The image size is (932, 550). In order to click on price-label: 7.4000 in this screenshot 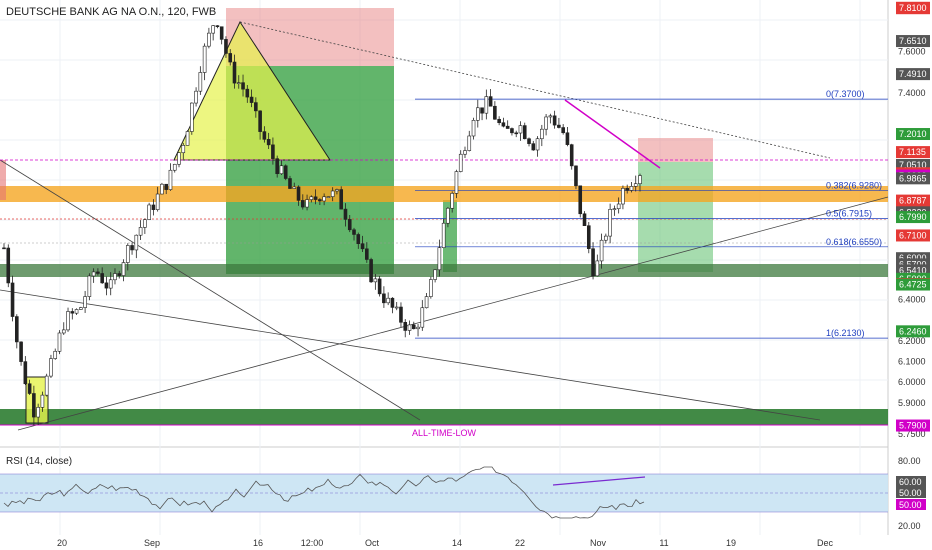, I will do `click(912, 93)`.